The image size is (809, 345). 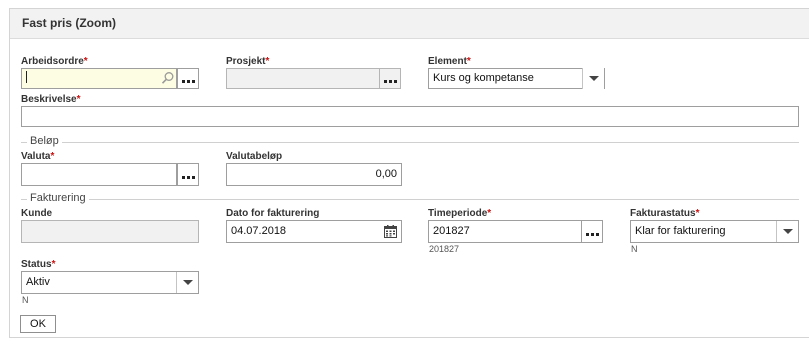 I want to click on timeperiode-sub-value: 201827, so click(x=444, y=249).